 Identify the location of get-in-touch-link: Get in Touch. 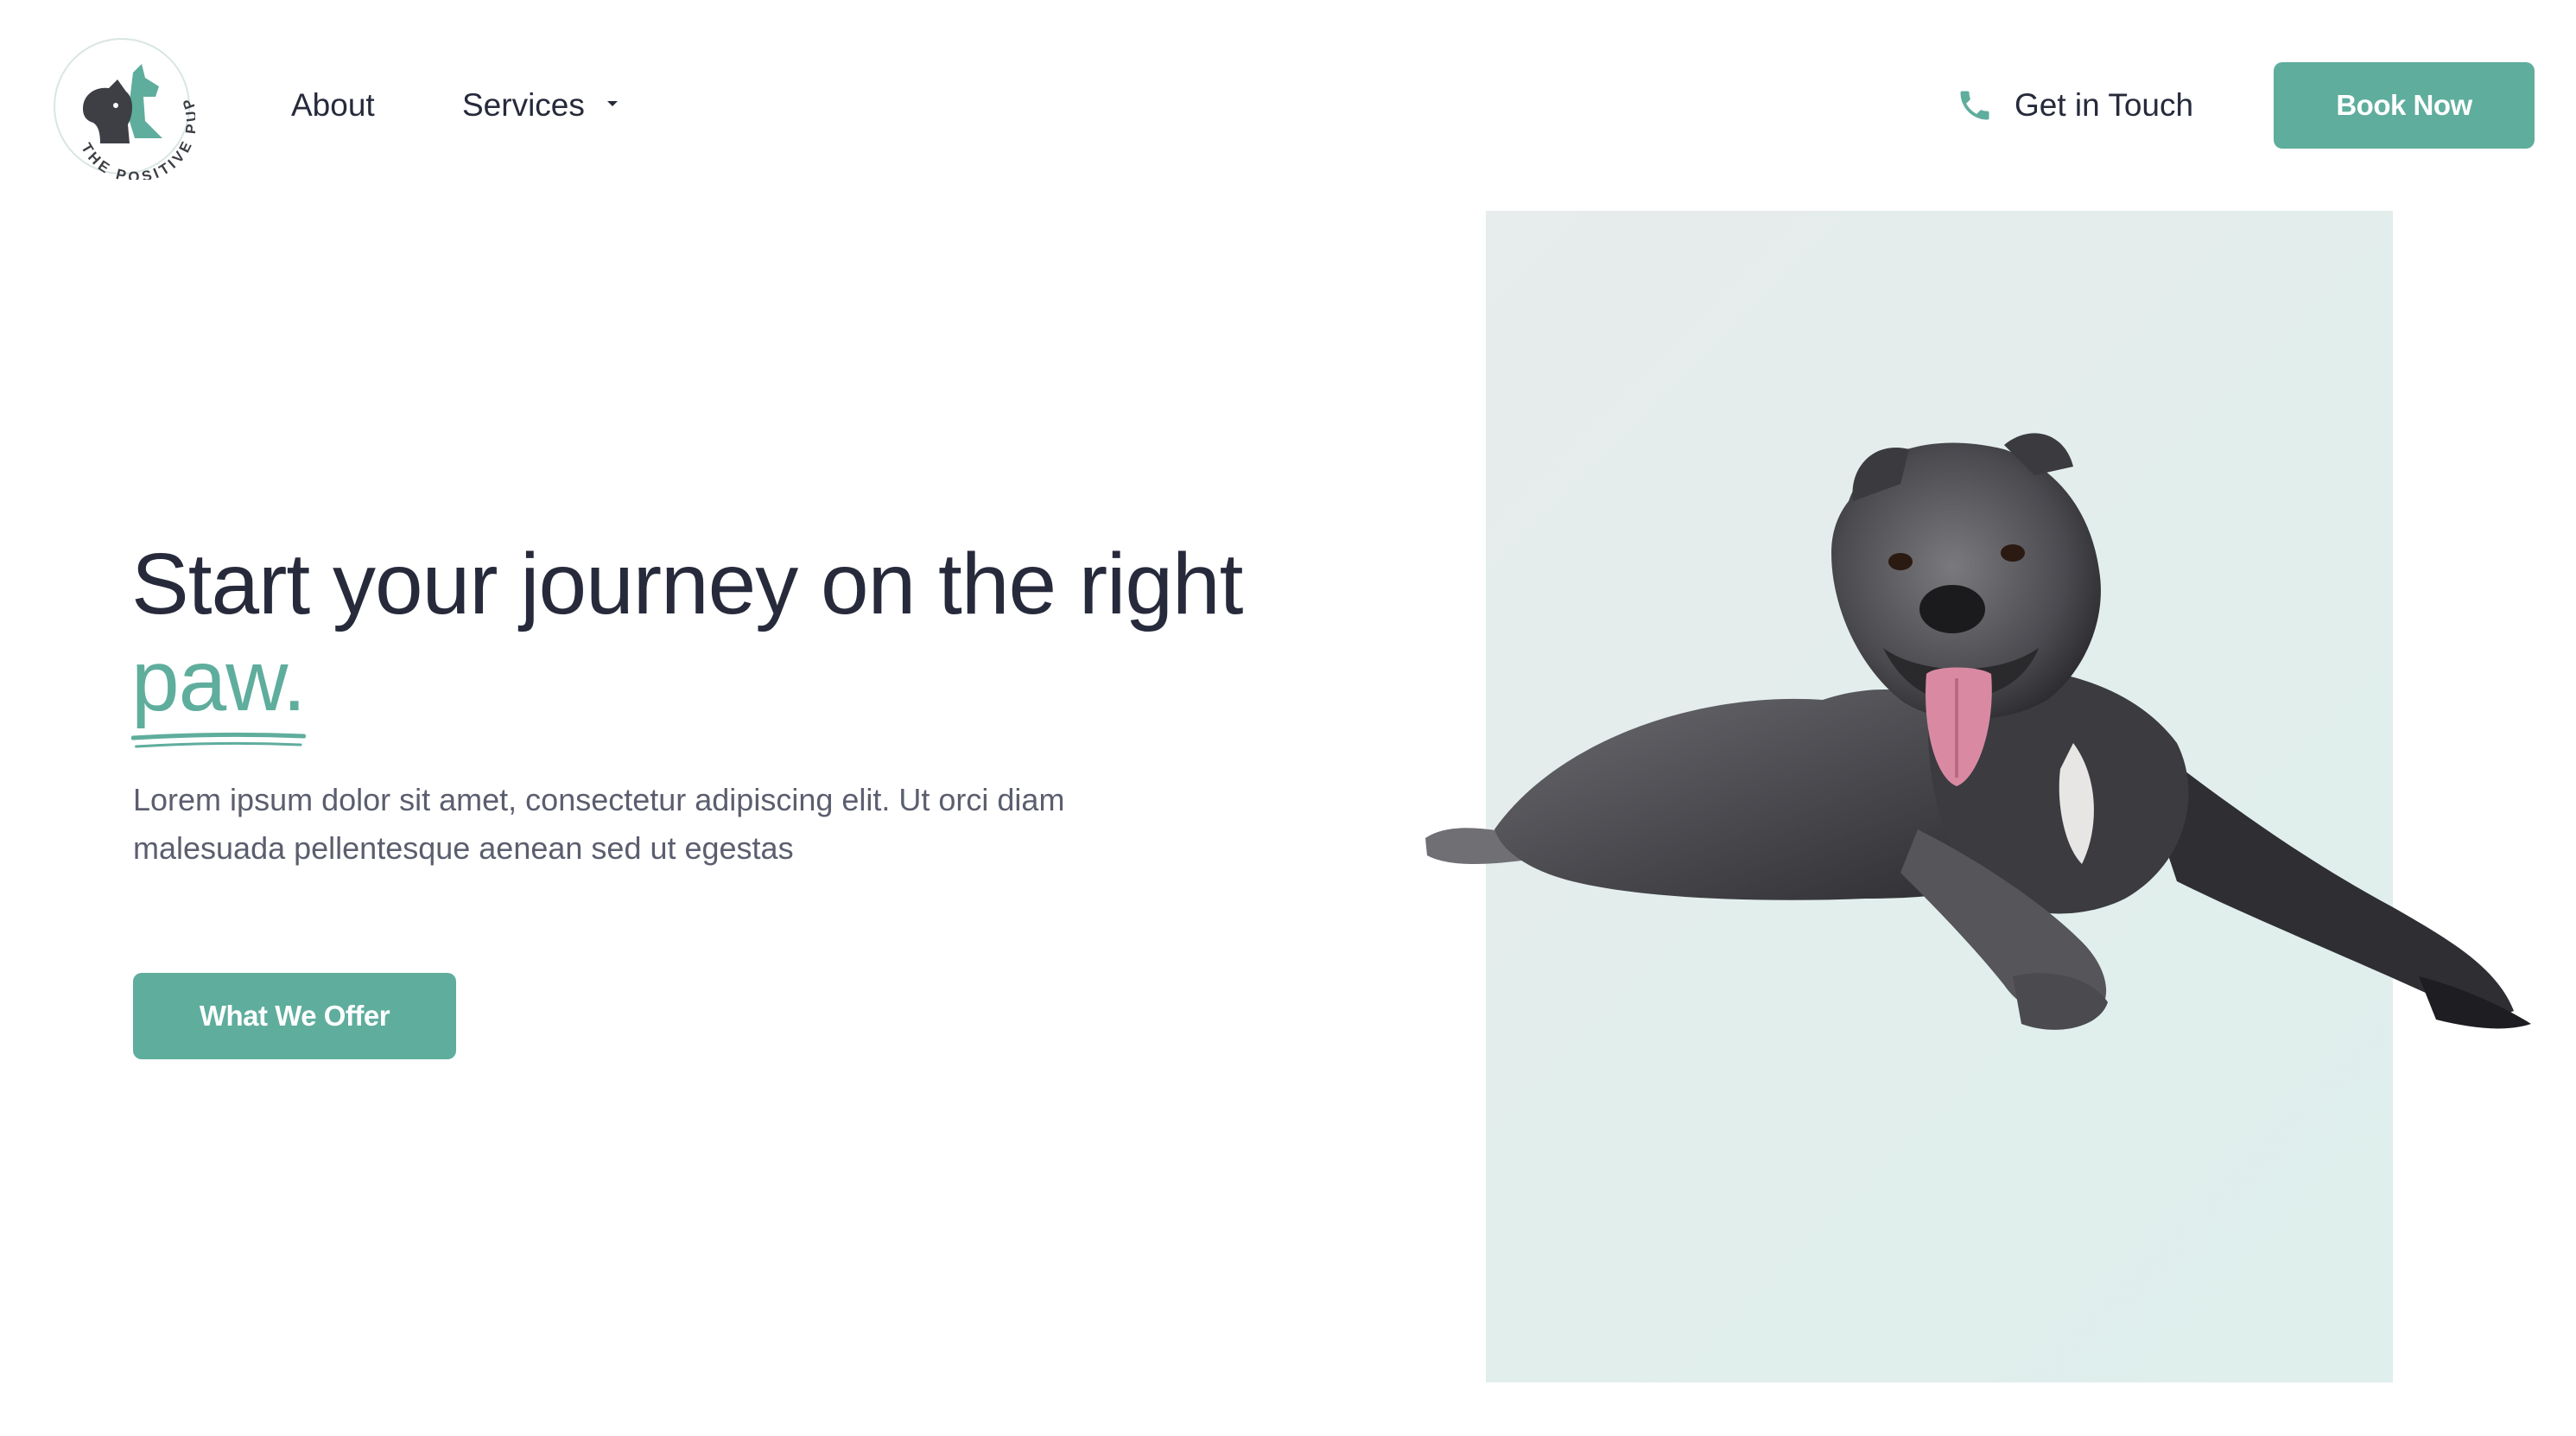
(2074, 105).